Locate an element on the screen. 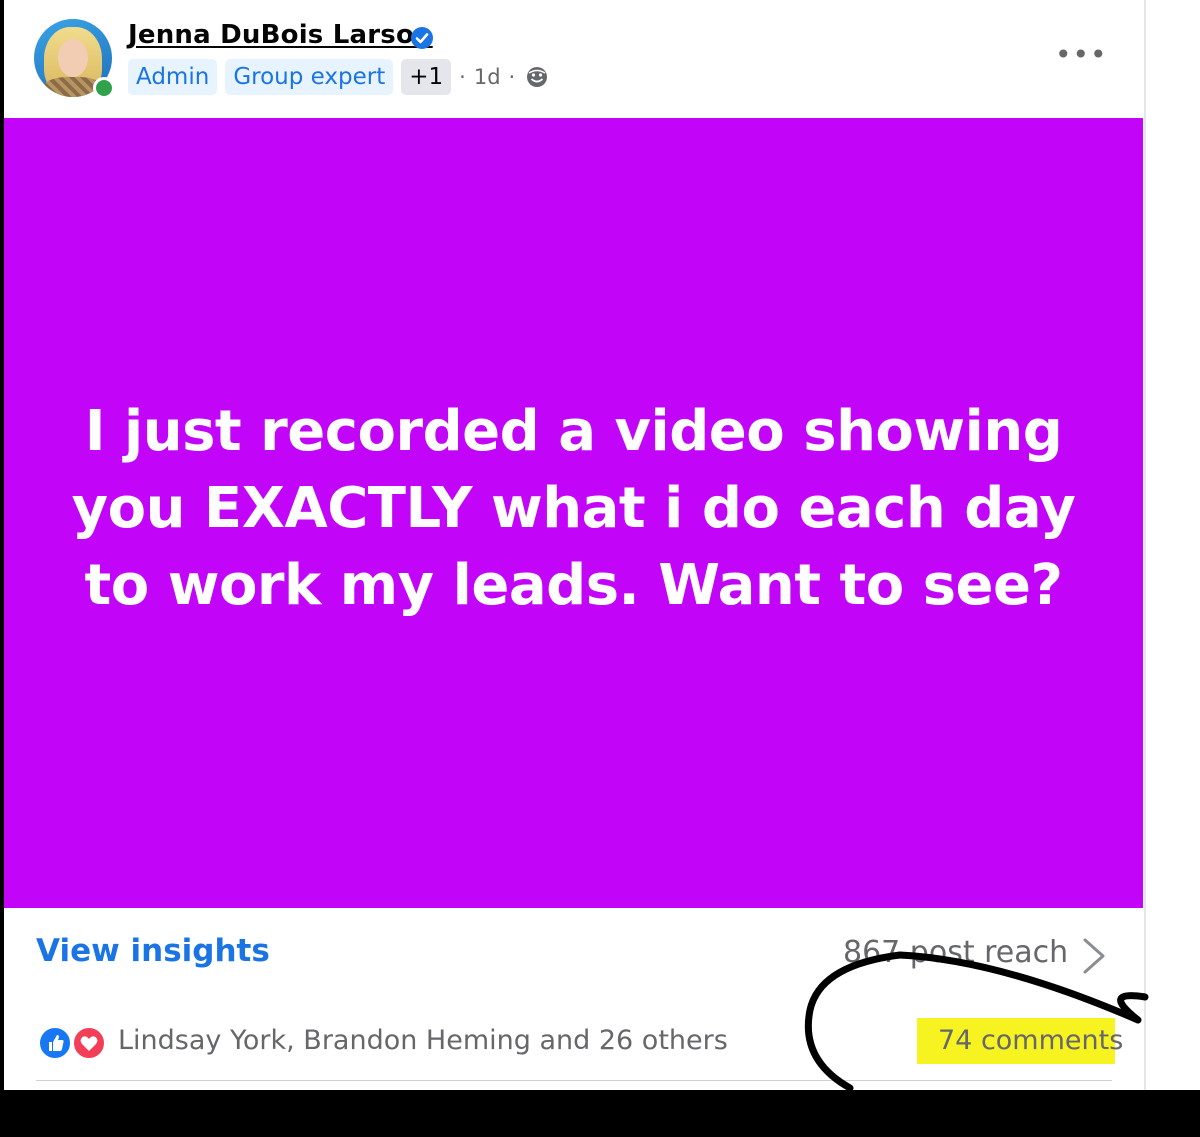  online-status-dot is located at coordinates (104, 88).